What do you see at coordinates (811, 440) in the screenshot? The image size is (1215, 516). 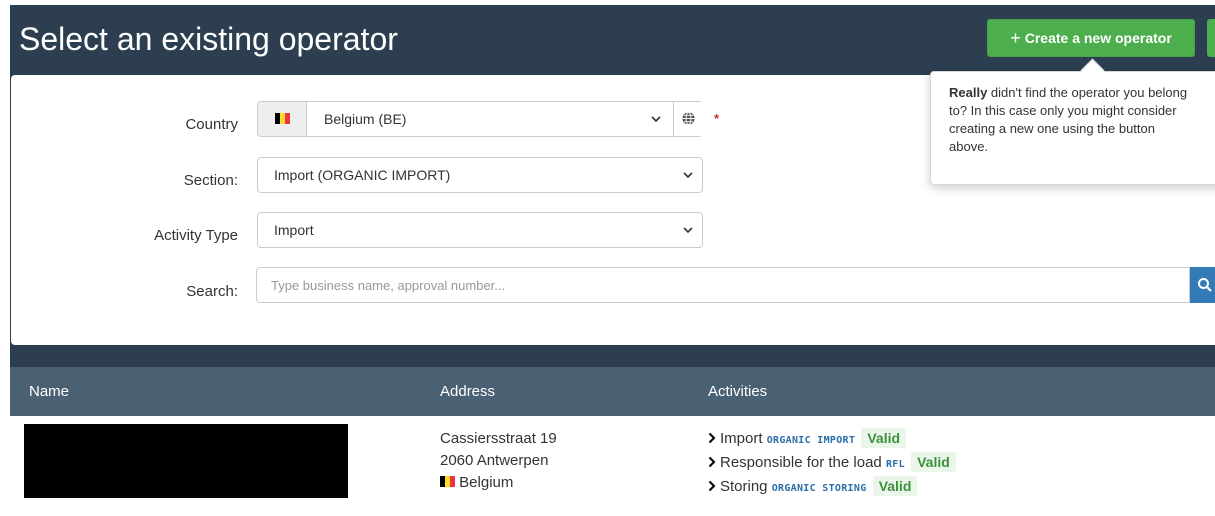 I see `activity-code: ORGANIC IMPORT` at bounding box center [811, 440].